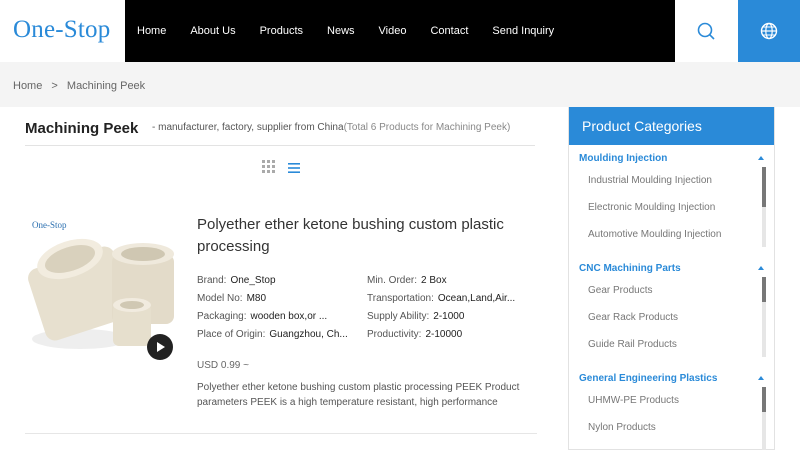 The width and height of the screenshot is (800, 450). I want to click on spec-label: Packaging:, so click(222, 316).